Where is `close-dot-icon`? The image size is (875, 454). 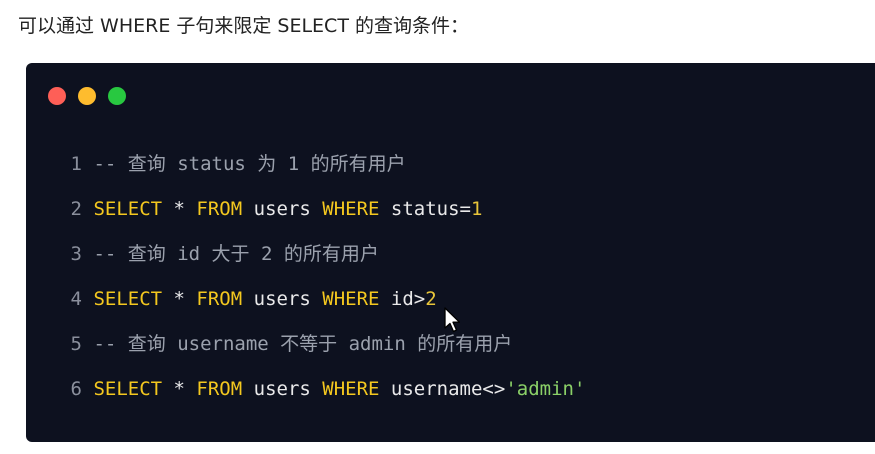 close-dot-icon is located at coordinates (57, 96).